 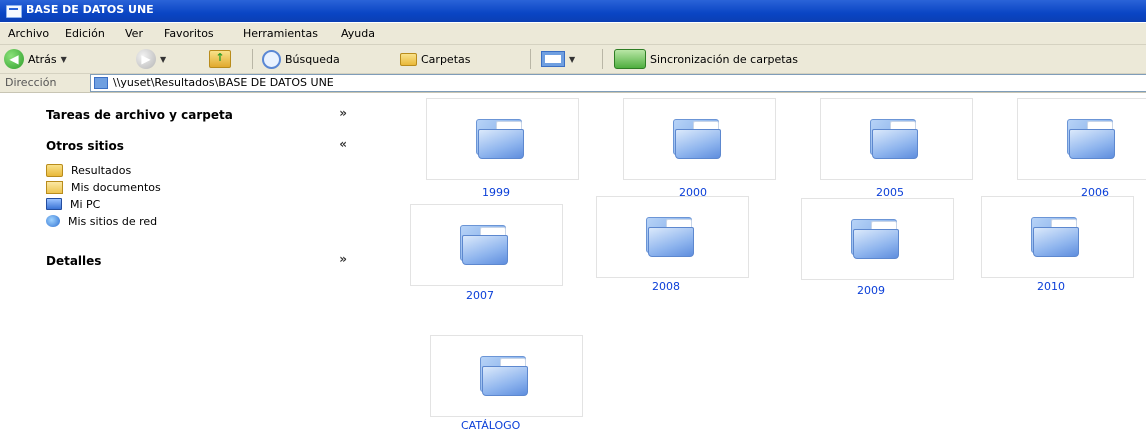 I want to click on views-dropdown-icon: ▼, so click(x=572, y=59).